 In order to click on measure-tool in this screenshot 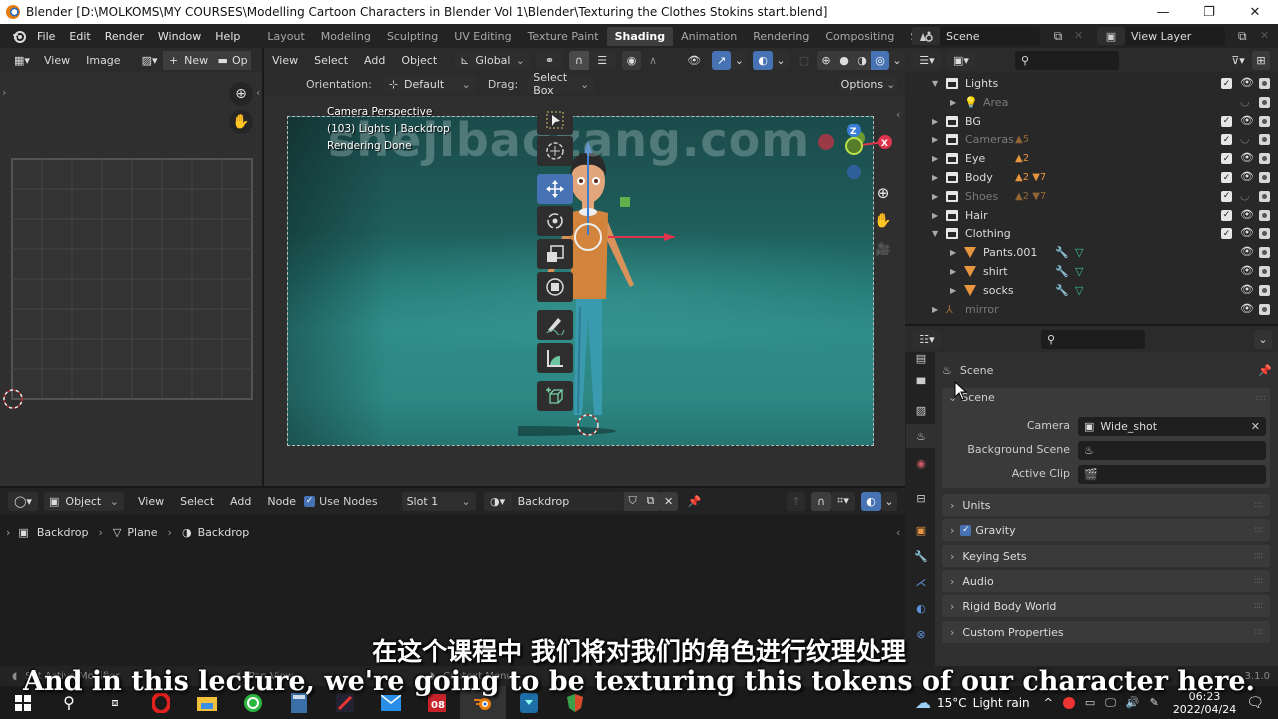, I will do `click(555, 358)`.